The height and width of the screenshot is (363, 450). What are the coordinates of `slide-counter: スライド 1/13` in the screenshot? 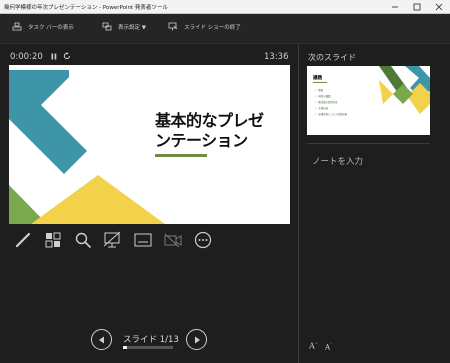 It's located at (151, 339).